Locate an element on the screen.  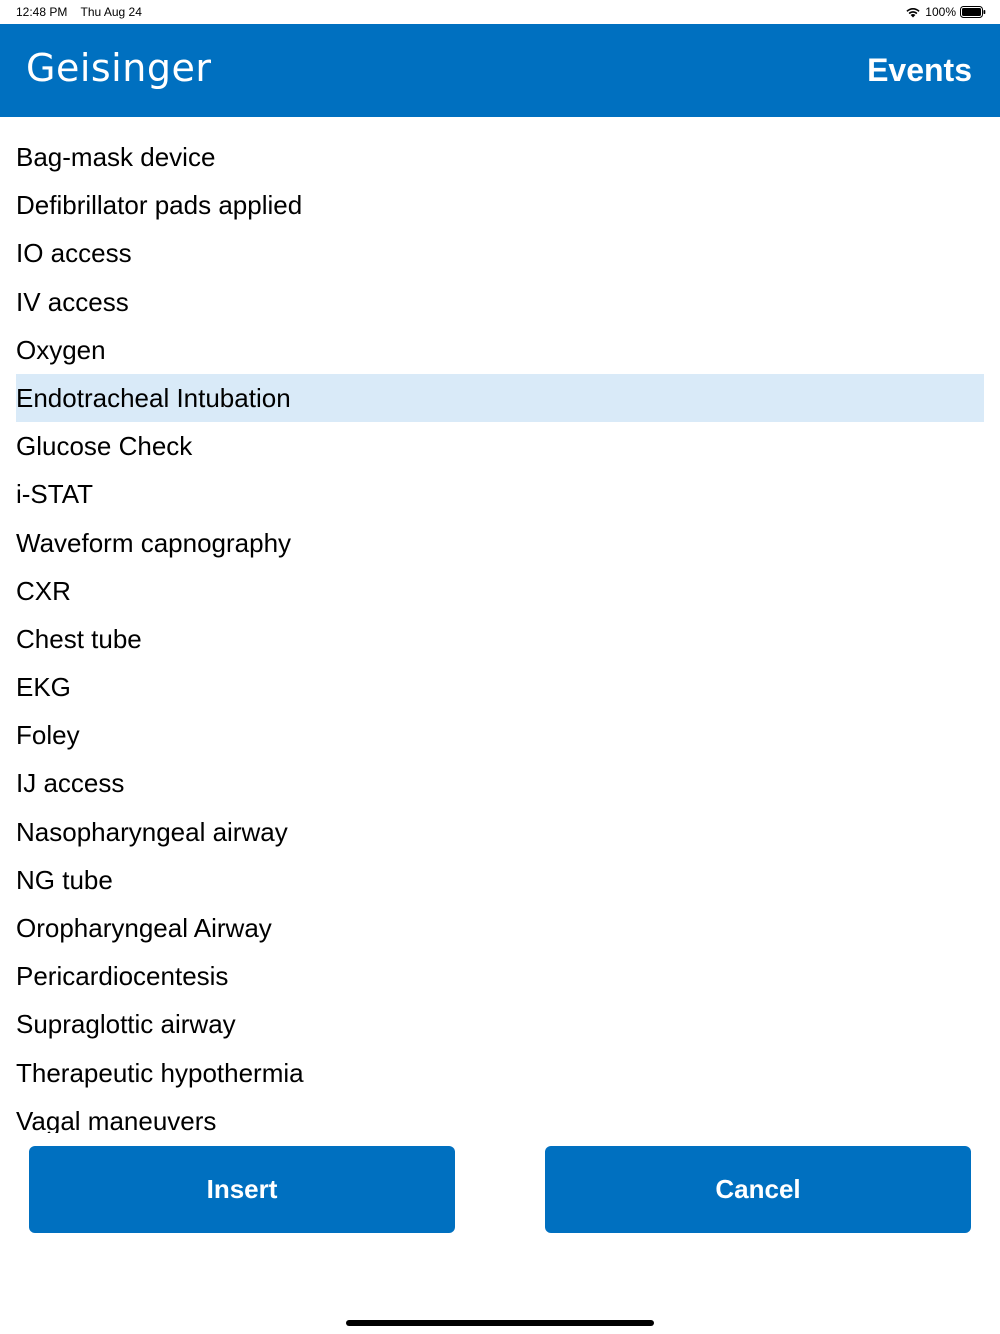
list-item: Chest tube is located at coordinates (500, 639).